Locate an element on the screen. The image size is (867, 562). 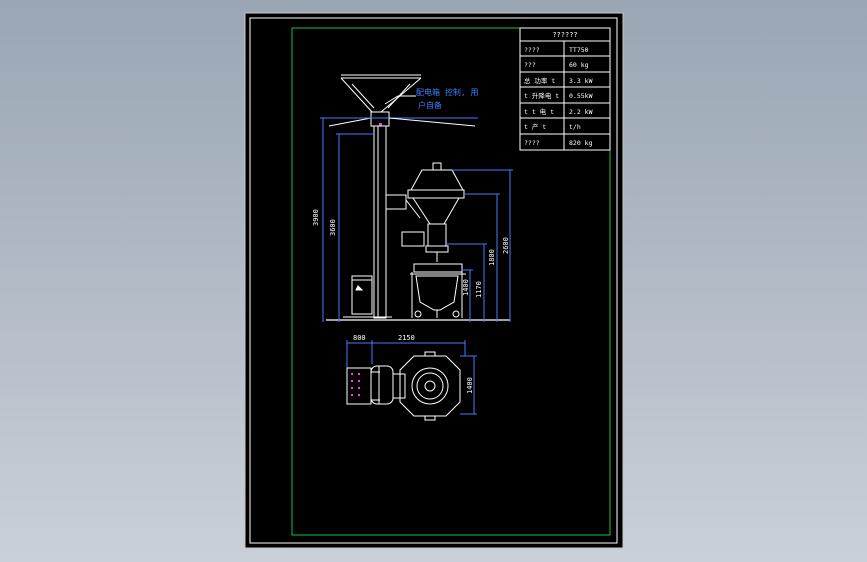
annotation-line2: 户自备 is located at coordinates (430, 105).